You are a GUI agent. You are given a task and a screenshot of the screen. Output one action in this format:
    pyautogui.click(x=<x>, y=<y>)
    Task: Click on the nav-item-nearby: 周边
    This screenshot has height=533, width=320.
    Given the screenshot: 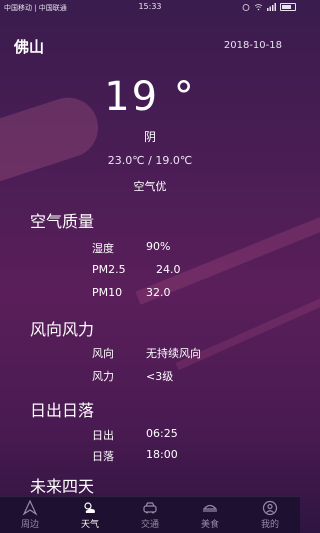 What is the action you would take?
    pyautogui.click(x=30, y=515)
    